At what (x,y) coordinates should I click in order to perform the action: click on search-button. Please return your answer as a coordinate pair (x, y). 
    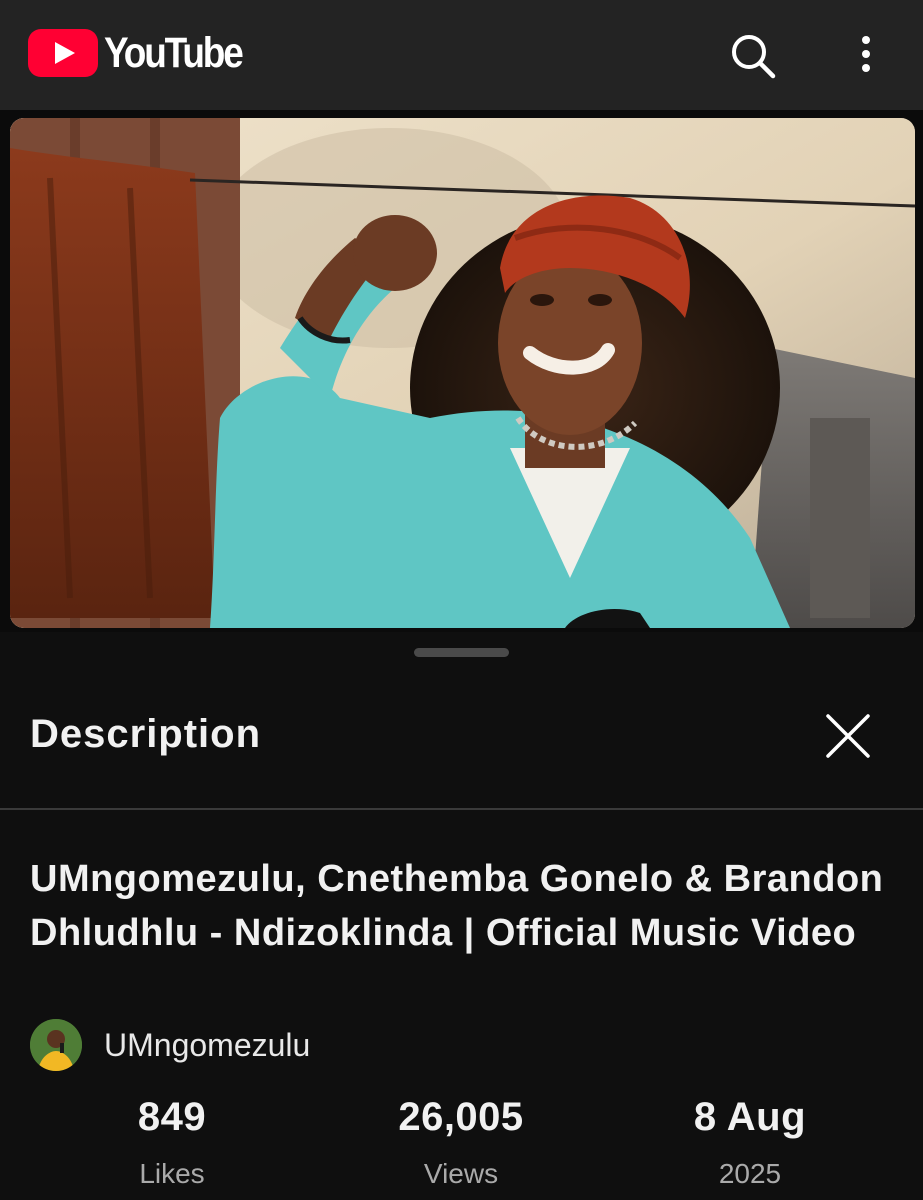
    Looking at the image, I should click on (753, 56).